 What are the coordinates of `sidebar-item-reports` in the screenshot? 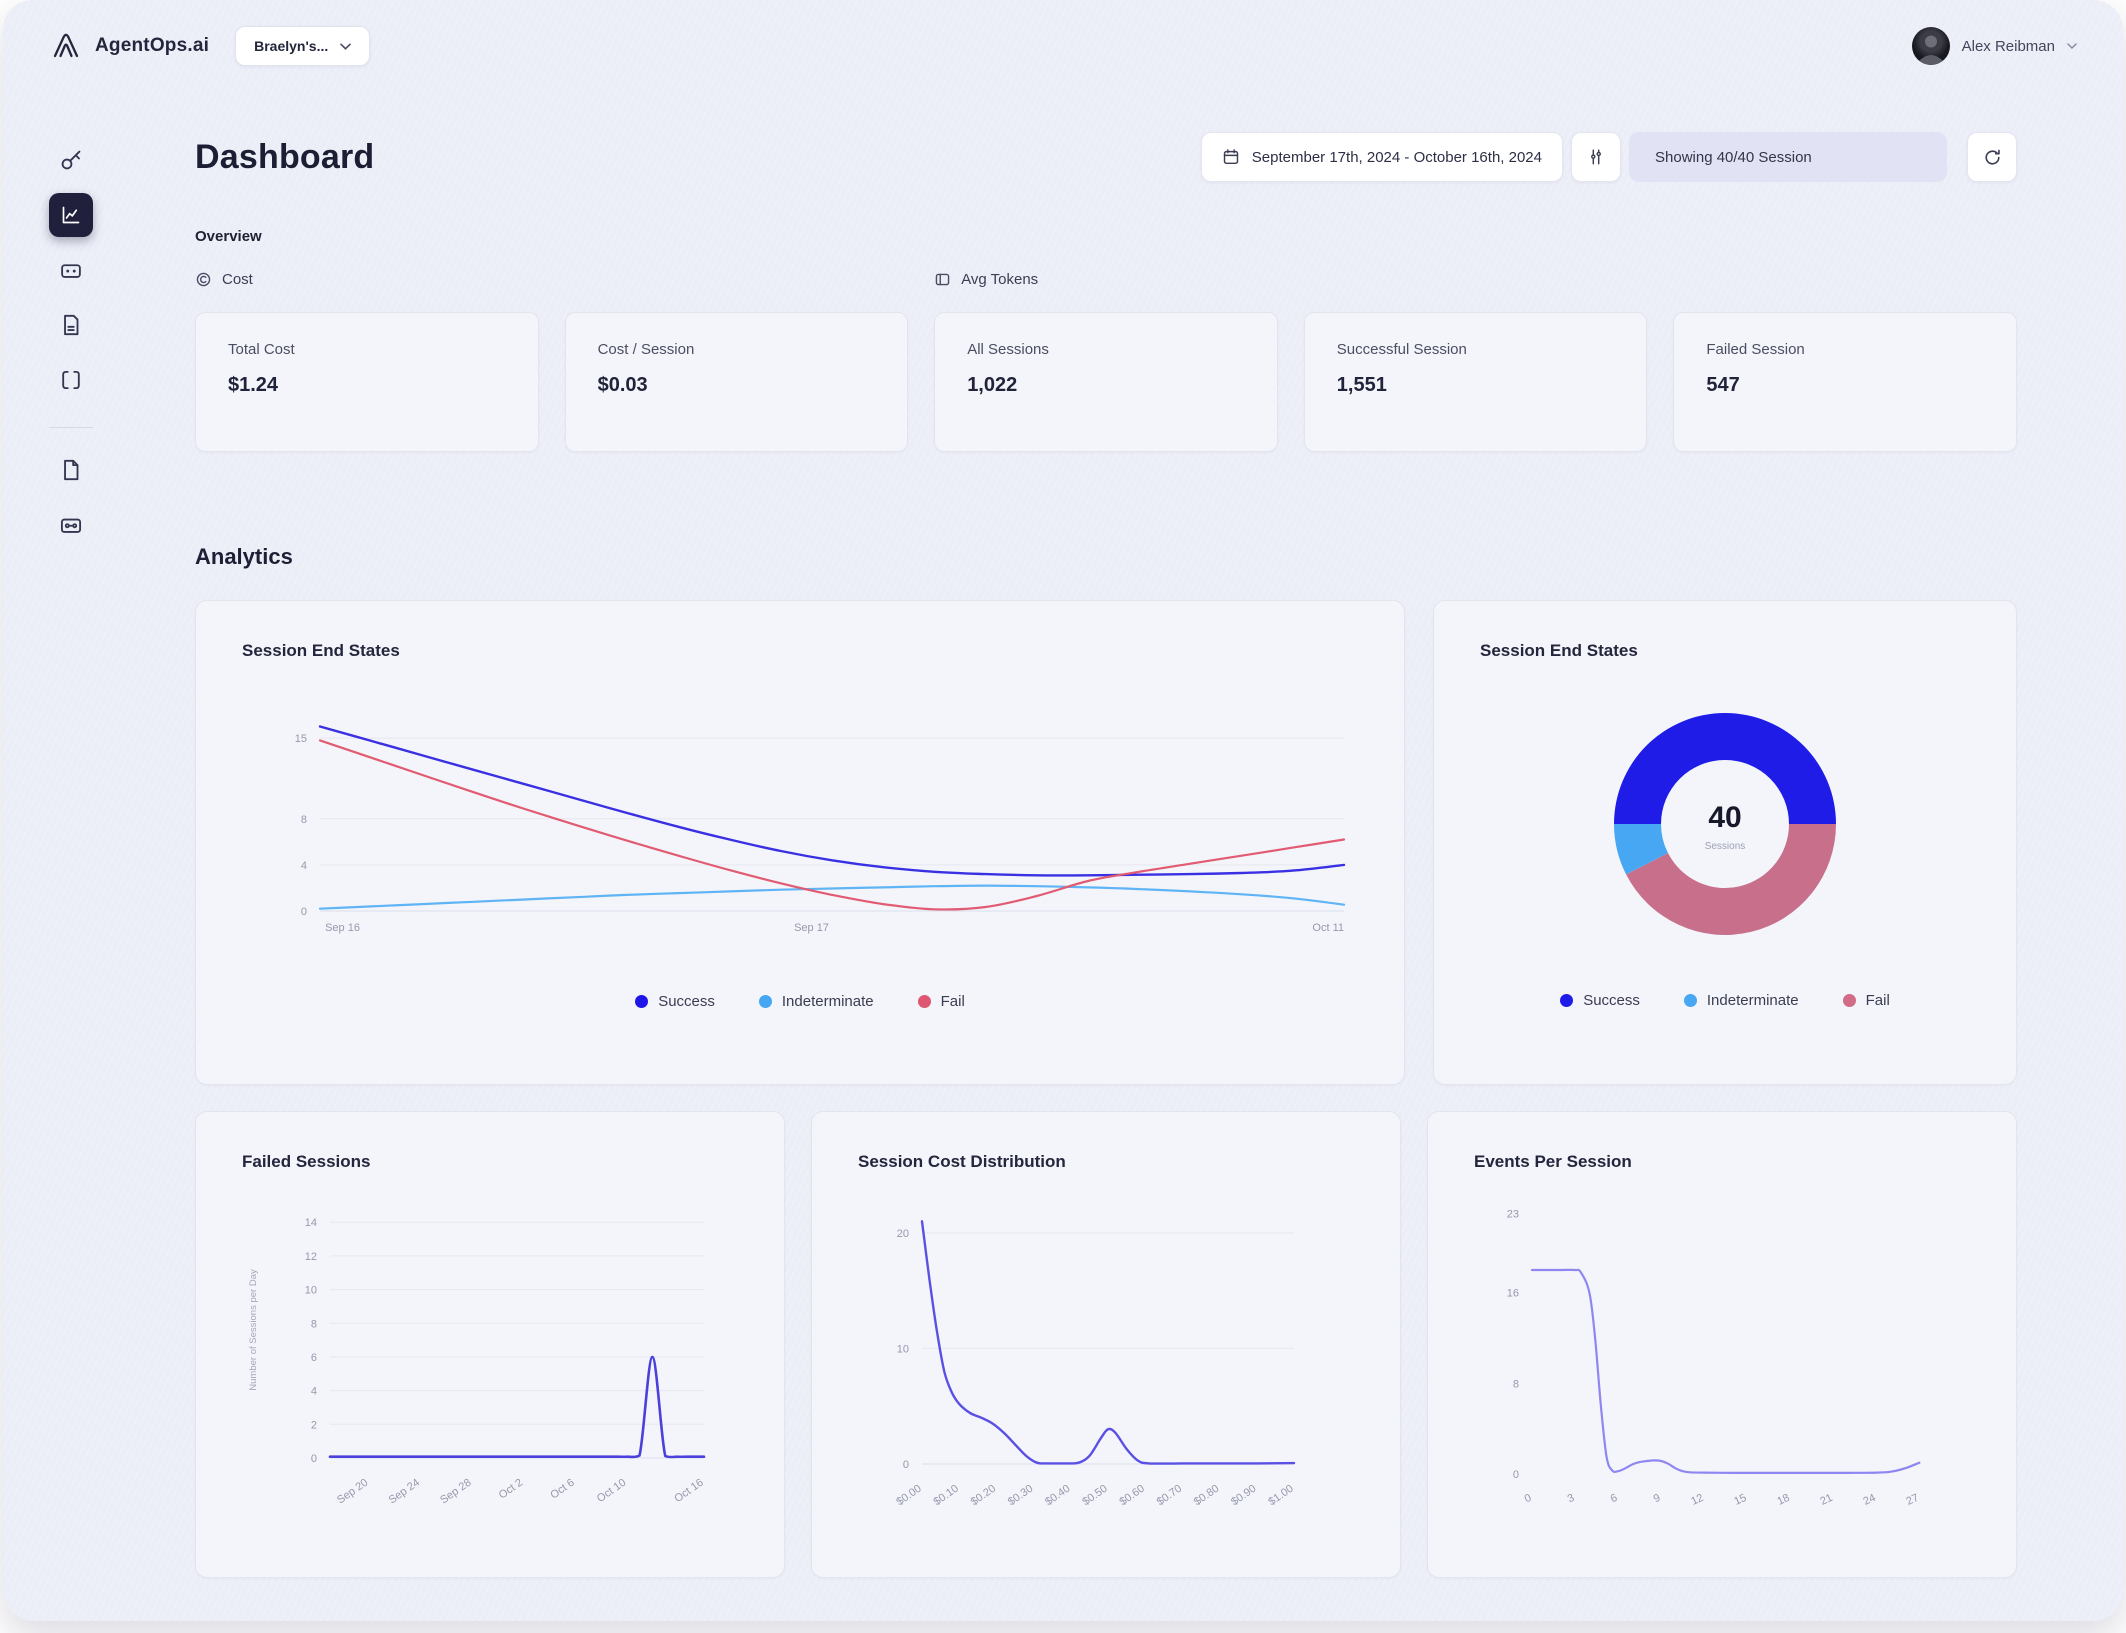 It's located at (71, 325).